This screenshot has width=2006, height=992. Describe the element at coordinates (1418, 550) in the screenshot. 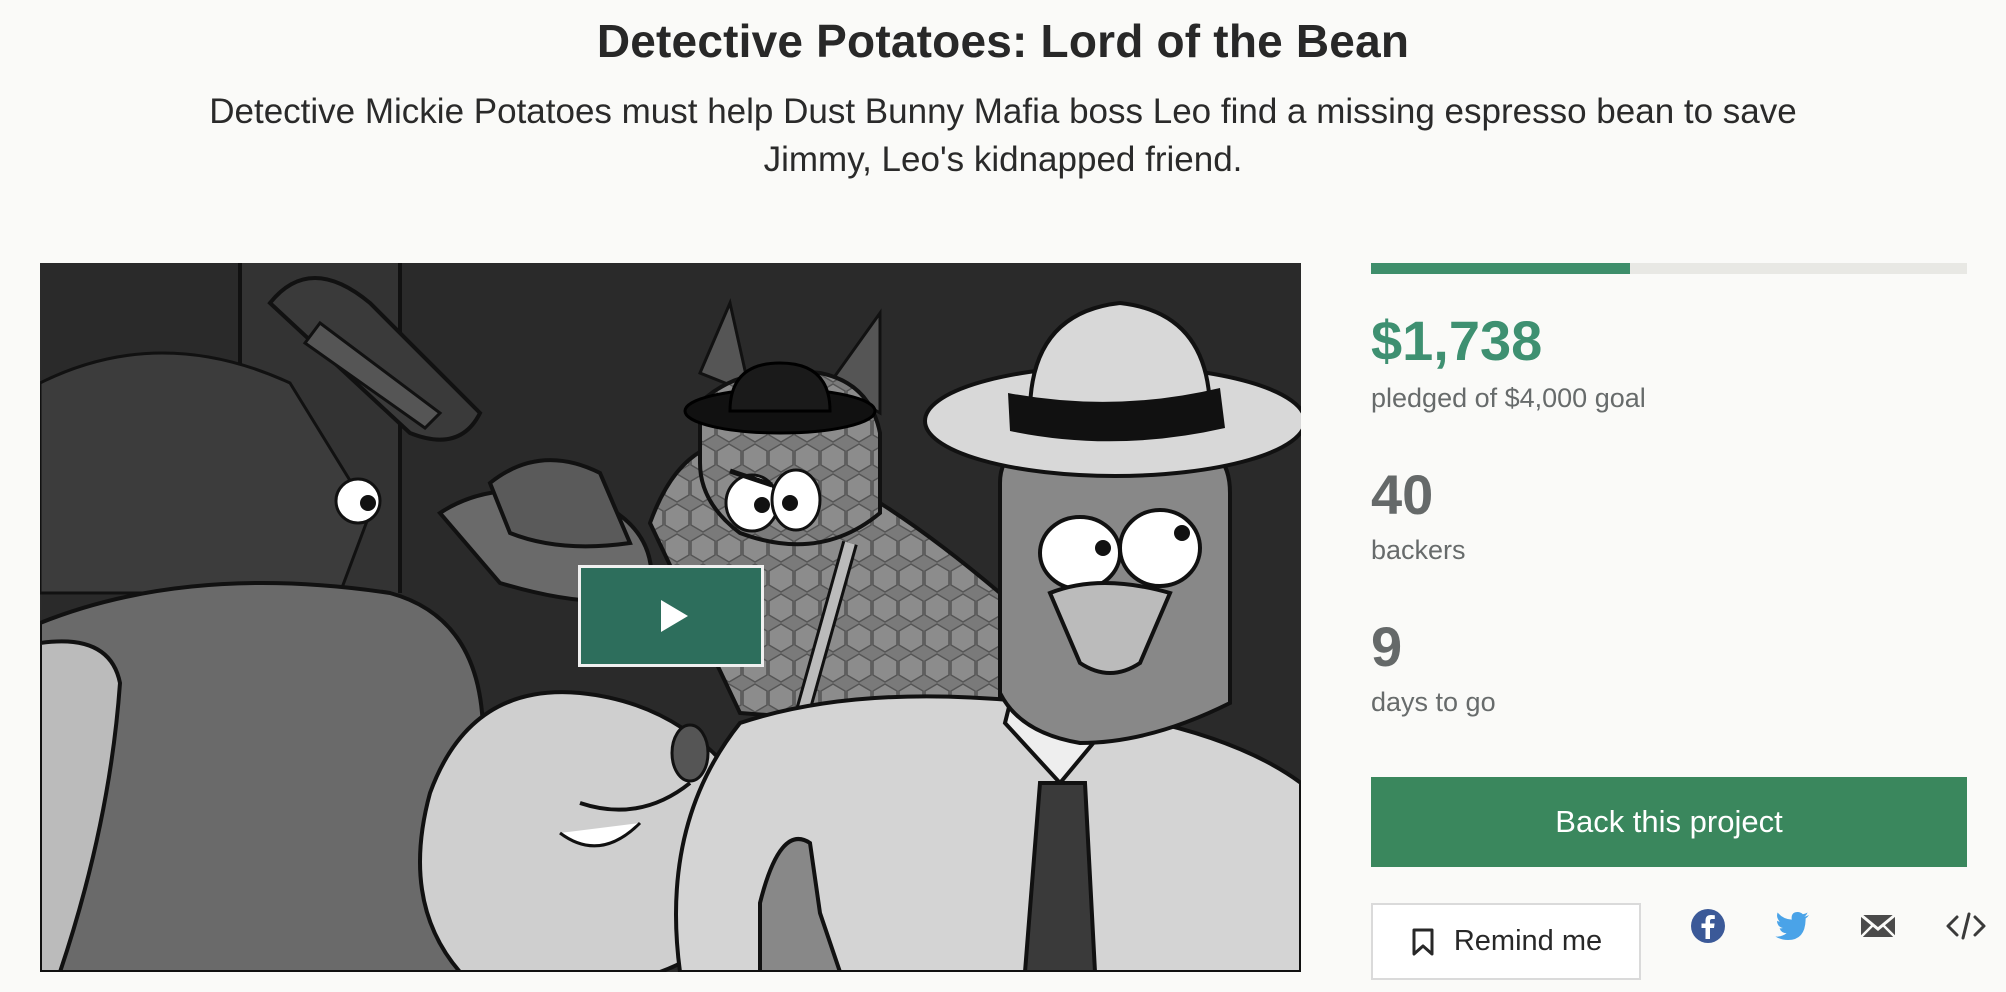

I see `backers-label: backers` at that location.